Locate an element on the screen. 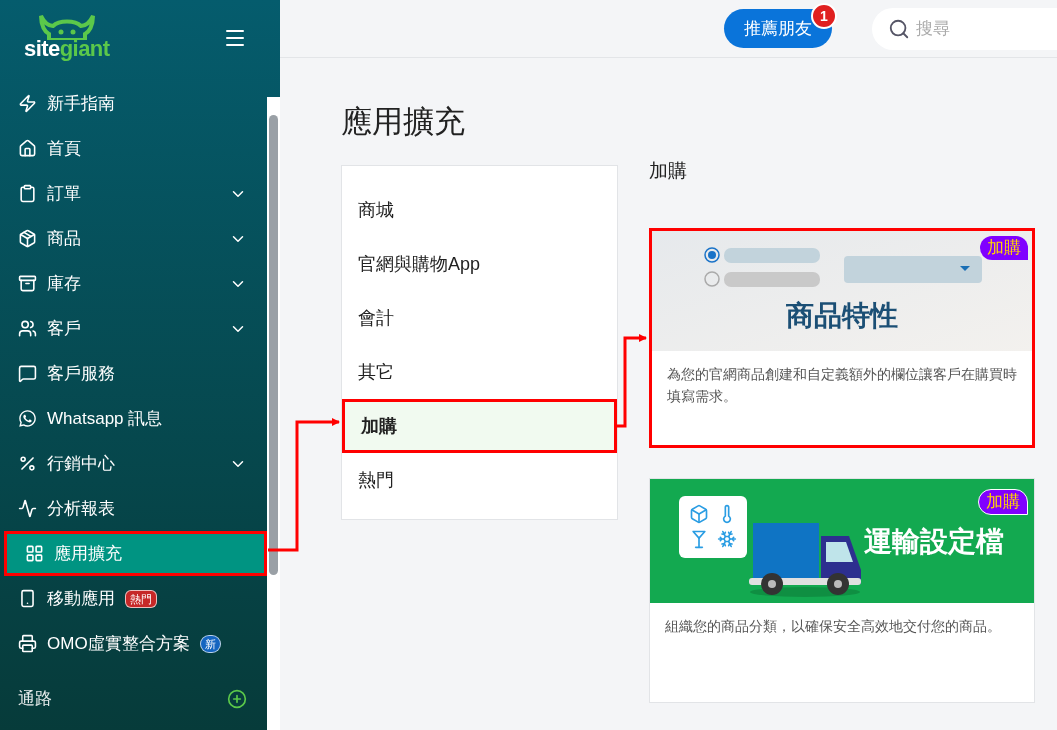 The height and width of the screenshot is (730, 1057). notification-badge: 1 is located at coordinates (824, 16).